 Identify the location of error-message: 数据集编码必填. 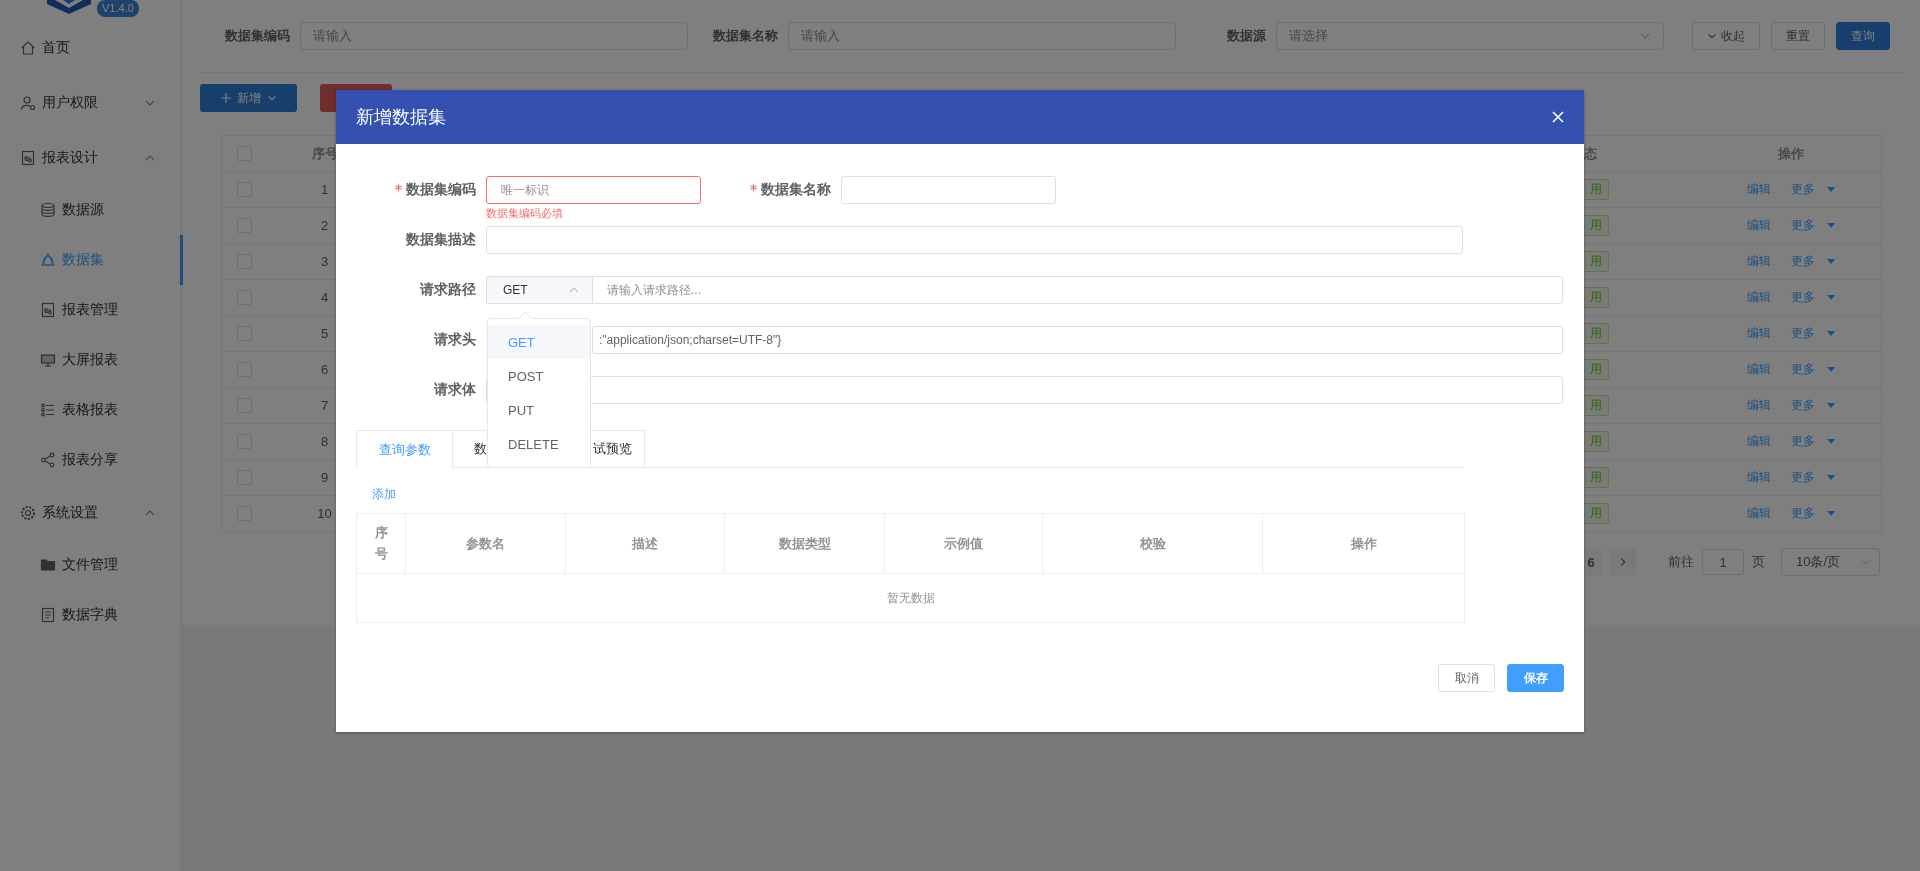
(524, 213).